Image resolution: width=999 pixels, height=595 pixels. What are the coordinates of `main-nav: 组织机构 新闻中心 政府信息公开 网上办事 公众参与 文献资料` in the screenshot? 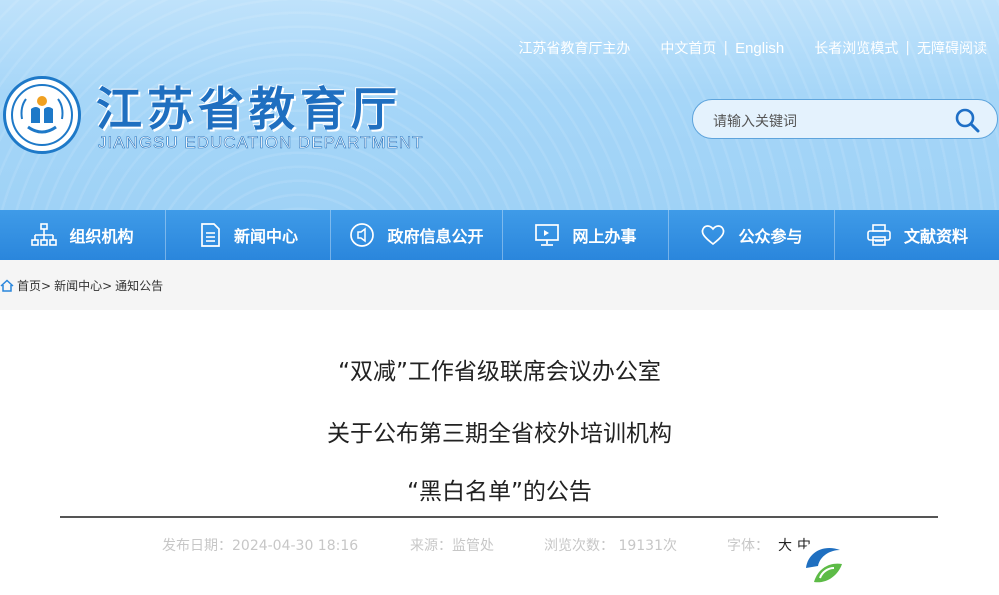 It's located at (499, 235).